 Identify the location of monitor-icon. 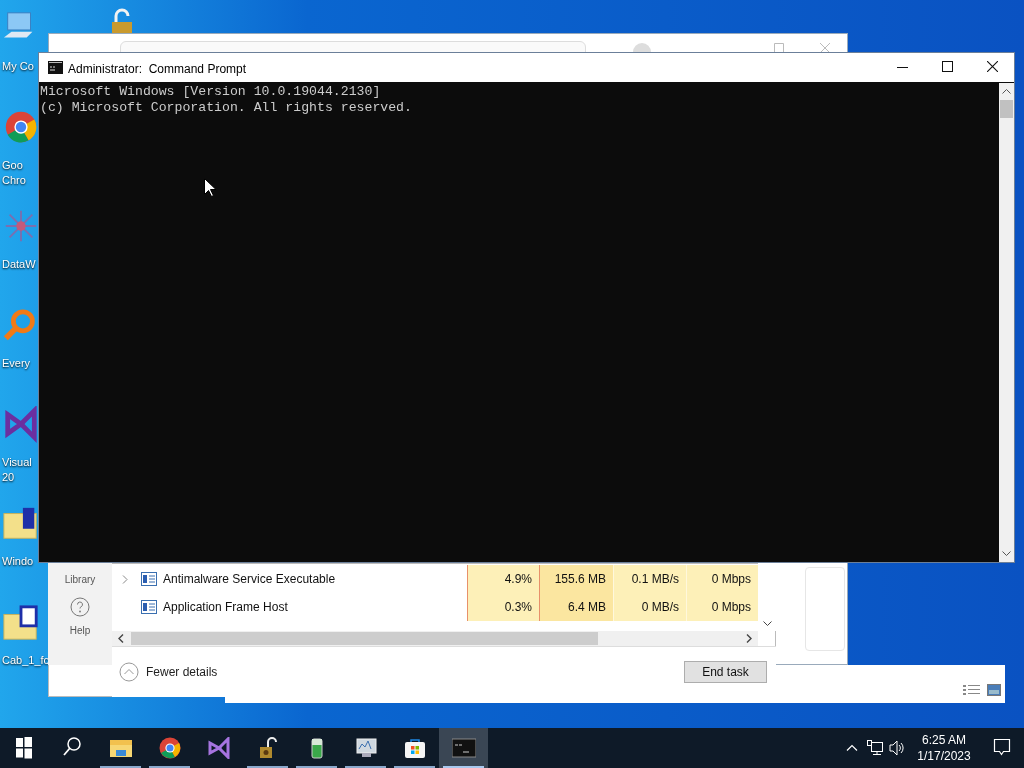
(365, 748).